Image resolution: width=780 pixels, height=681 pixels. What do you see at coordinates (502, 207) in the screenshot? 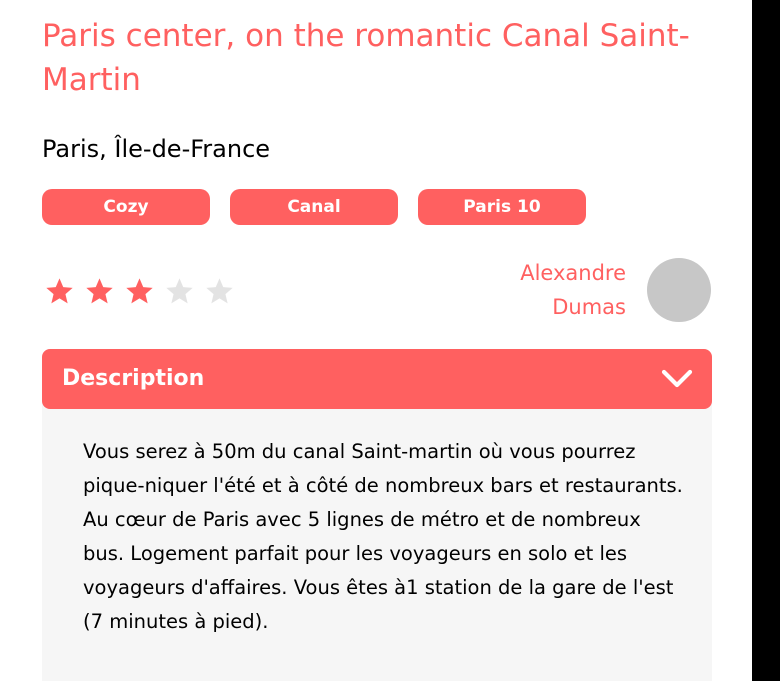
I see `tag-paris-10: Paris 10` at bounding box center [502, 207].